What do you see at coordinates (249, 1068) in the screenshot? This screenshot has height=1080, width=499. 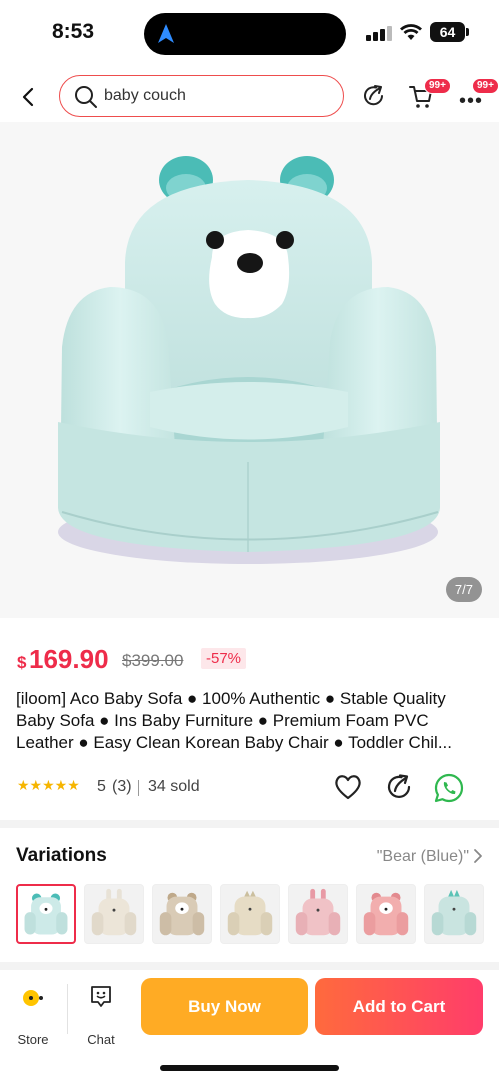 I see `home-indicator` at bounding box center [249, 1068].